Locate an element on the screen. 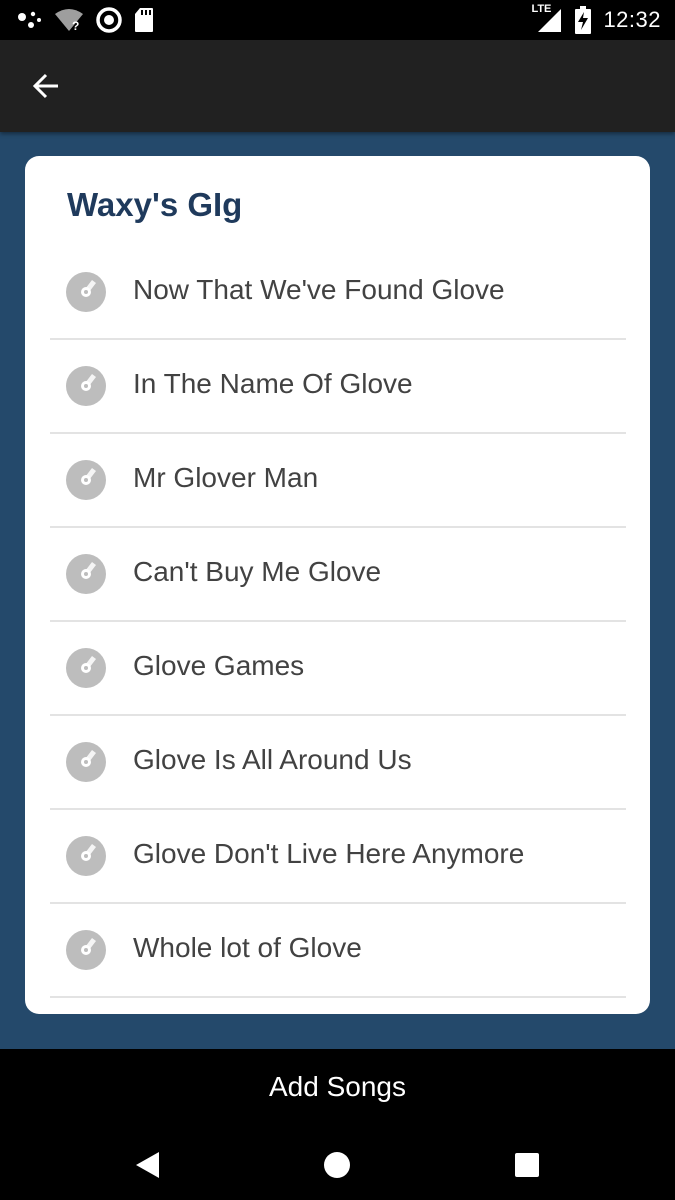 The height and width of the screenshot is (1200, 675). sync-icon is located at coordinates (109, 20).